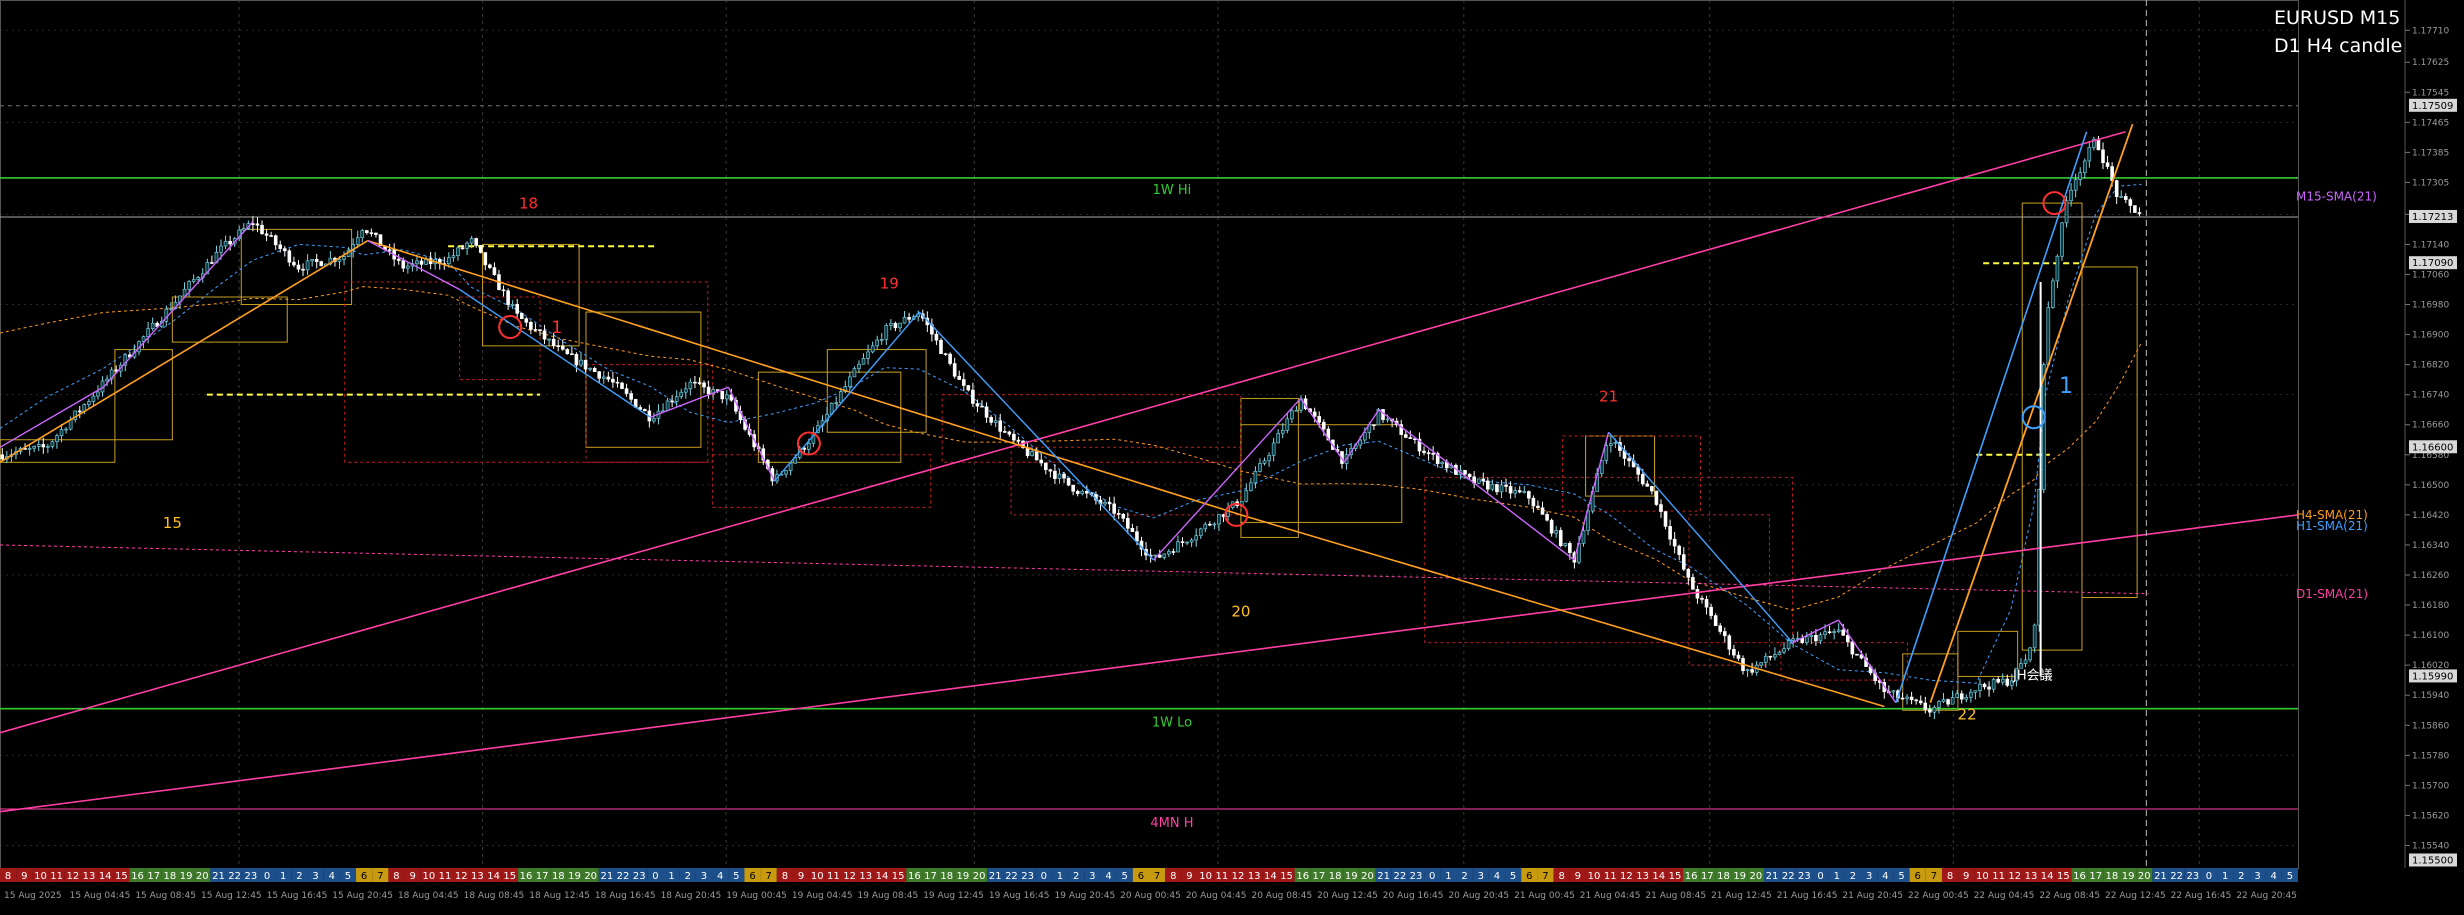 The height and width of the screenshot is (915, 2464). What do you see at coordinates (1626, 876) in the screenshot?
I see `hour-cell-label: 12` at bounding box center [1626, 876].